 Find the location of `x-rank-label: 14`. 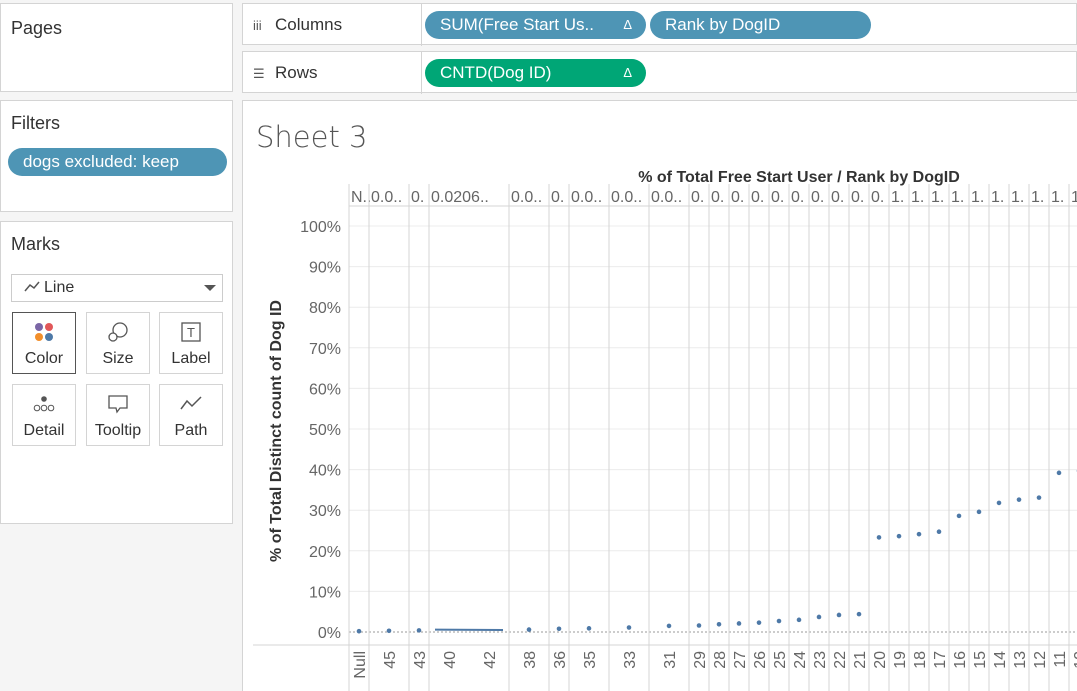

x-rank-label: 14 is located at coordinates (1000, 660).